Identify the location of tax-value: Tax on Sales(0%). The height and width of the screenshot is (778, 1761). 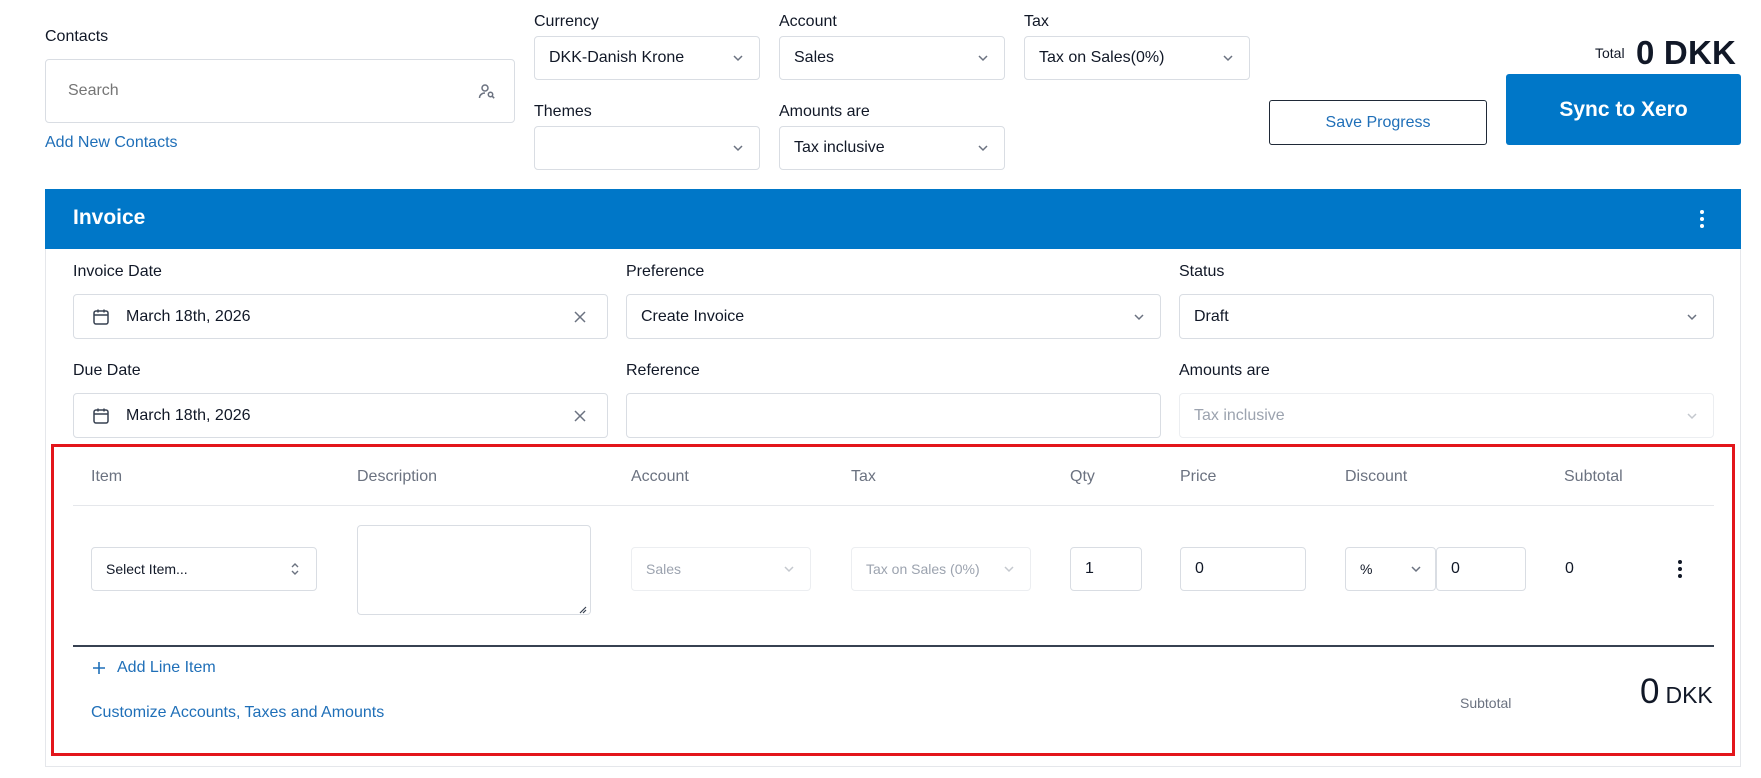
(1102, 57).